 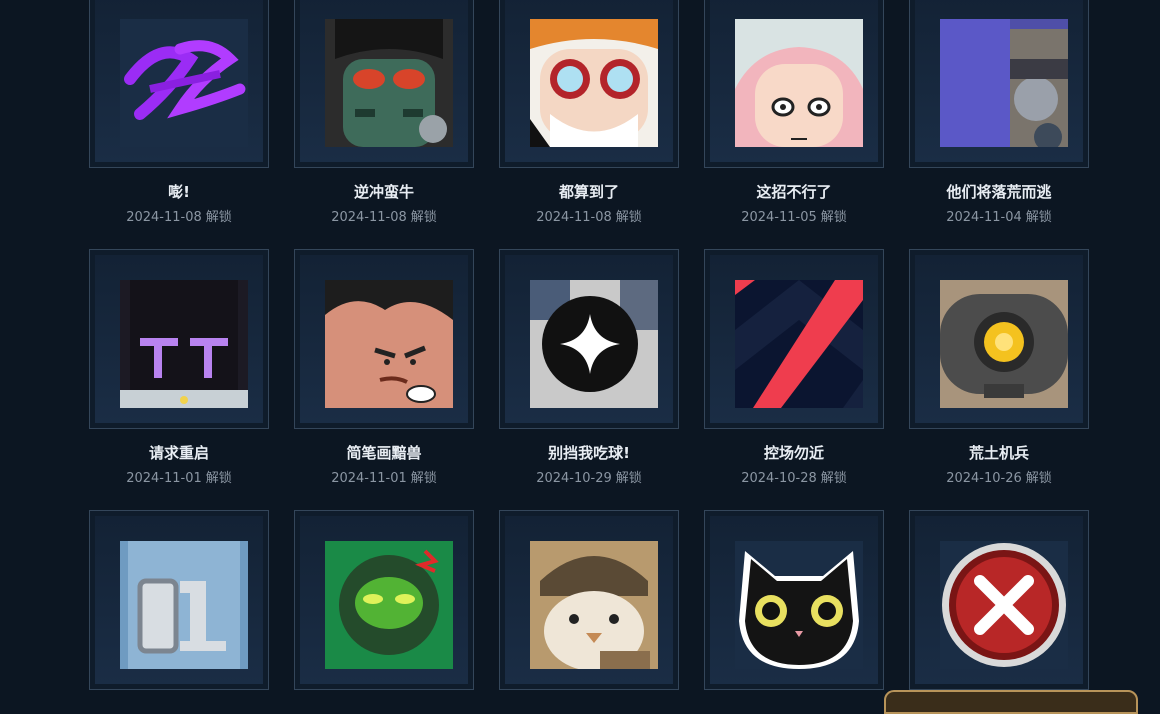 What do you see at coordinates (799, 605) in the screenshot?
I see `black-cat-icon` at bounding box center [799, 605].